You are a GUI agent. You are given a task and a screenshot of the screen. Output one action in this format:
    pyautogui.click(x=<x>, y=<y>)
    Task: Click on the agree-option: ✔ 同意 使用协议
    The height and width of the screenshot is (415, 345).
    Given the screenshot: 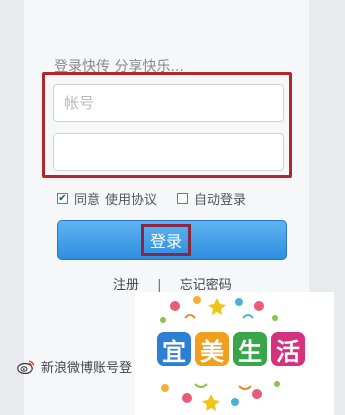 What is the action you would take?
    pyautogui.click(x=107, y=198)
    